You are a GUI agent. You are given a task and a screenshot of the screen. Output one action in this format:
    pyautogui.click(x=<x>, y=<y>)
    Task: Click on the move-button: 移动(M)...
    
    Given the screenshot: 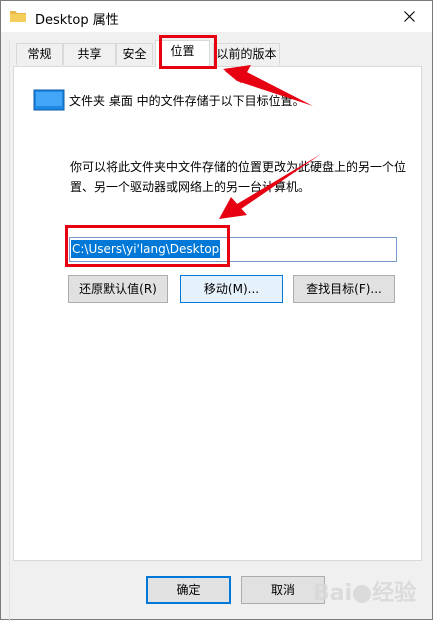 What is the action you would take?
    pyautogui.click(x=231, y=289)
    